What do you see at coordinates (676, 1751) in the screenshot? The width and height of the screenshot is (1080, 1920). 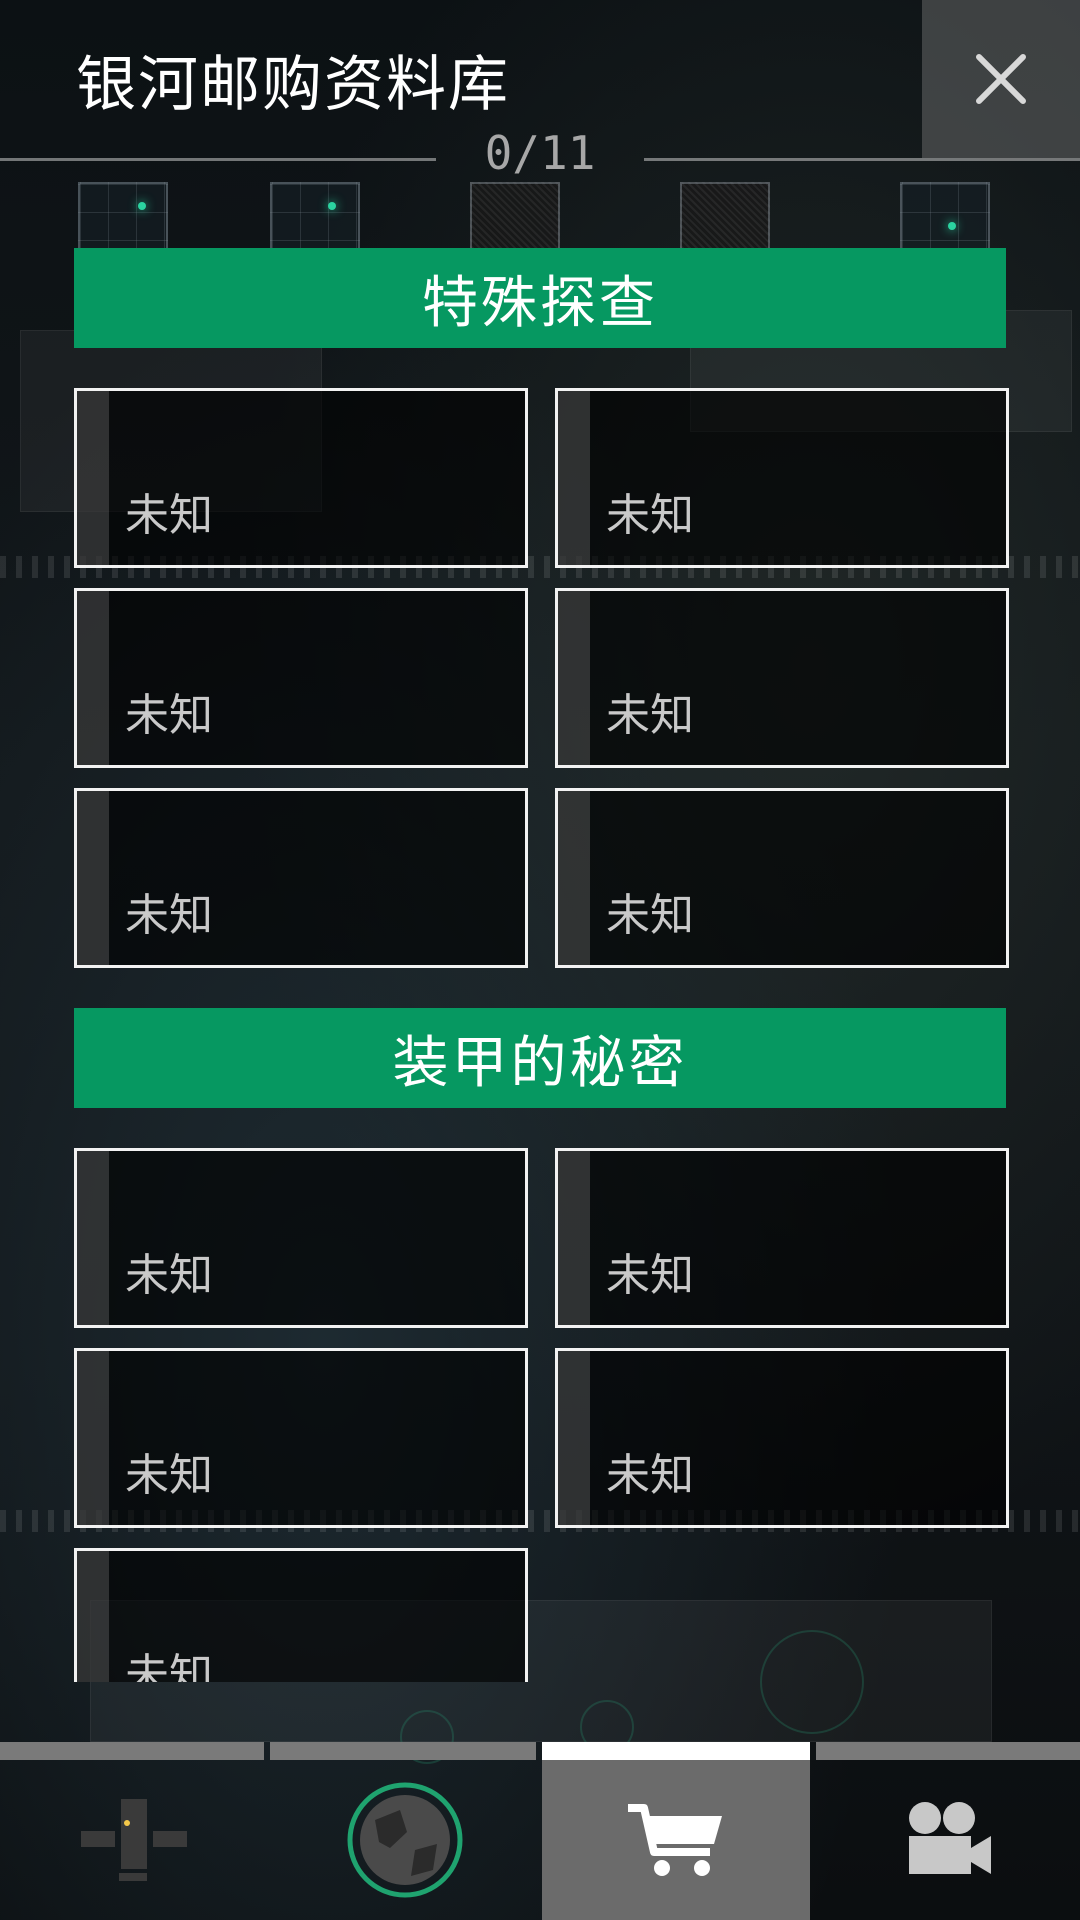 I see `tab-indicator-active` at bounding box center [676, 1751].